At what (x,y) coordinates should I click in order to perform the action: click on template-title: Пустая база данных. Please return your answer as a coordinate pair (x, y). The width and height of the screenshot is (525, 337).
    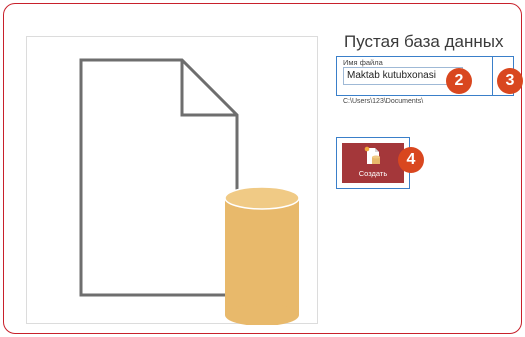
    Looking at the image, I should click on (424, 41).